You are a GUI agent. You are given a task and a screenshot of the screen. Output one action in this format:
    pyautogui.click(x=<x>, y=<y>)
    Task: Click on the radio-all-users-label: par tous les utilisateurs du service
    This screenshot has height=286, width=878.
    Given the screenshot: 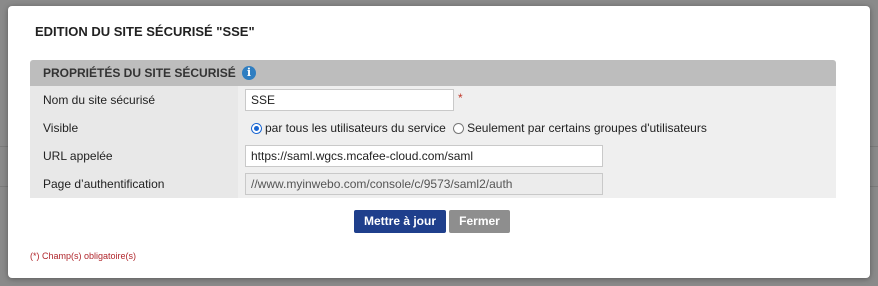 What is the action you would take?
    pyautogui.click(x=355, y=128)
    